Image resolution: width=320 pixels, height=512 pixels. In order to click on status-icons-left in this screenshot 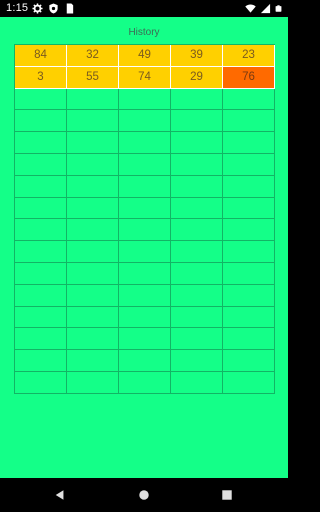, I will do `click(53, 8)`.